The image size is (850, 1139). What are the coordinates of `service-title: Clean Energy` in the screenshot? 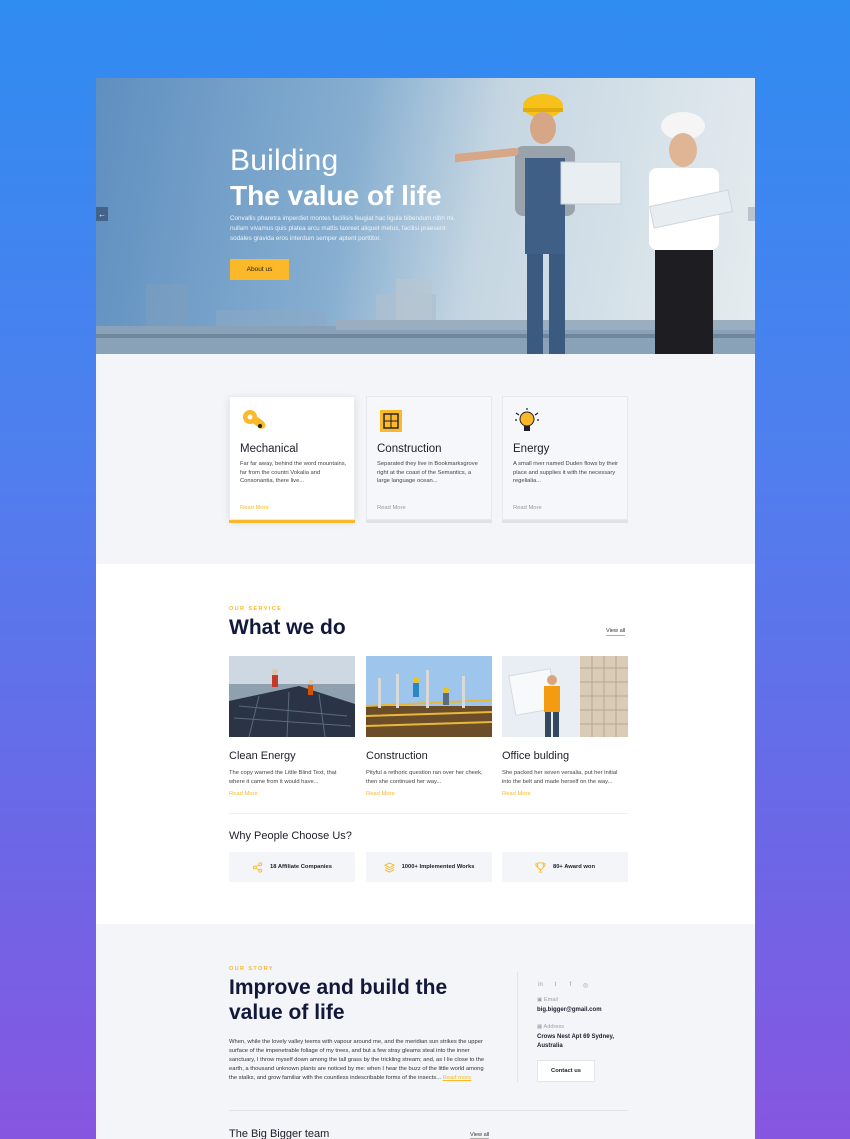 It's located at (262, 756).